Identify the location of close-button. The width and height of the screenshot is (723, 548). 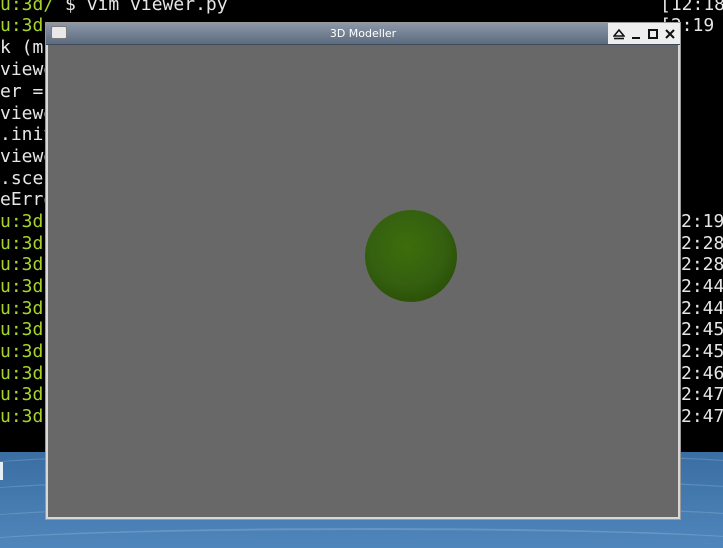
(670, 34).